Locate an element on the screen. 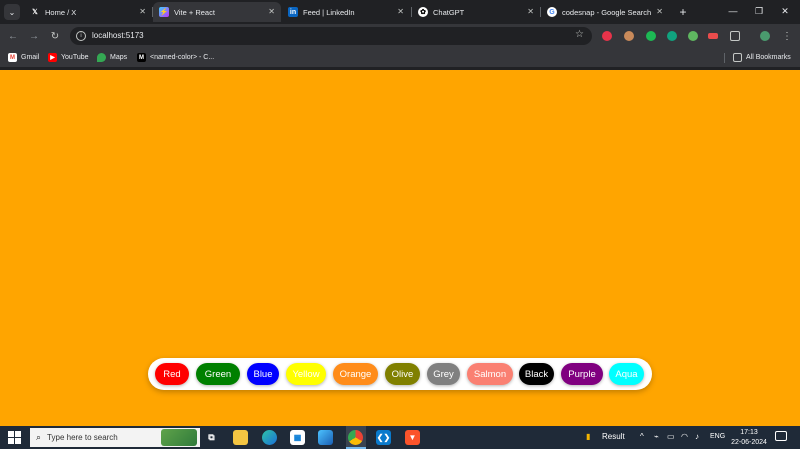  folder-icon is located at coordinates (737, 57).